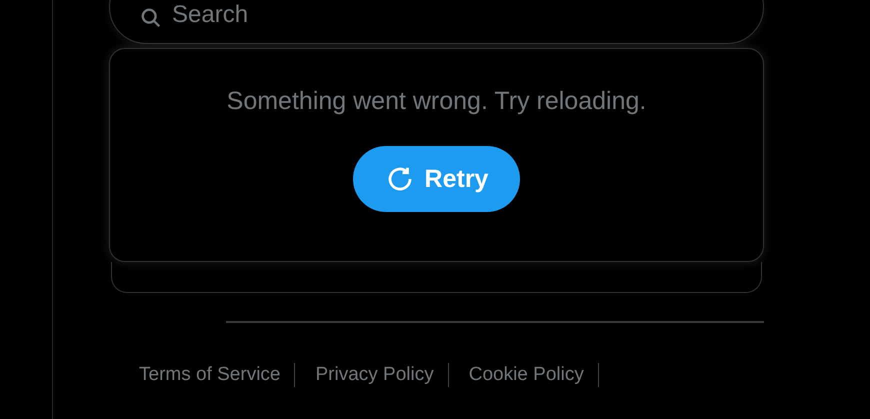  Describe the element at coordinates (209, 375) in the screenshot. I see `footer-link: Terms of Service` at that location.